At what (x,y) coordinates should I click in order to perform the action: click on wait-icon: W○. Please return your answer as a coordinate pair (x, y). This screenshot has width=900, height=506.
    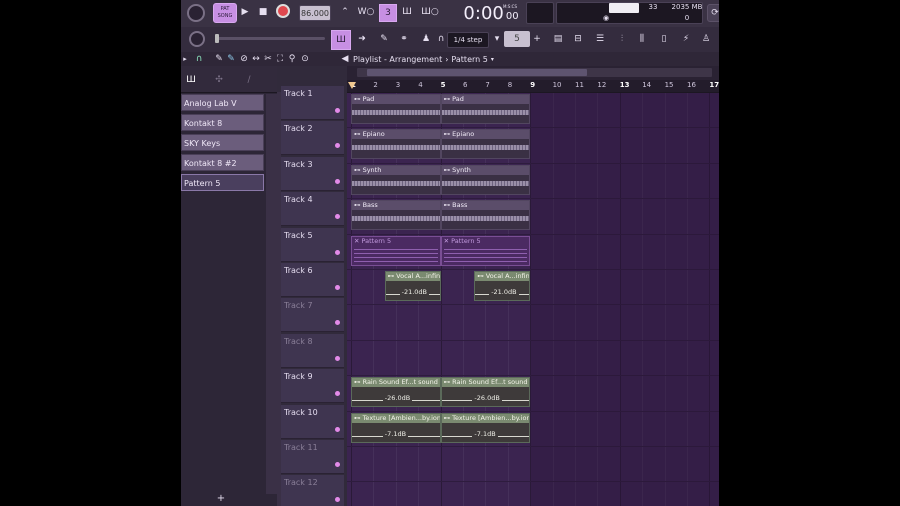
    Looking at the image, I should click on (366, 12).